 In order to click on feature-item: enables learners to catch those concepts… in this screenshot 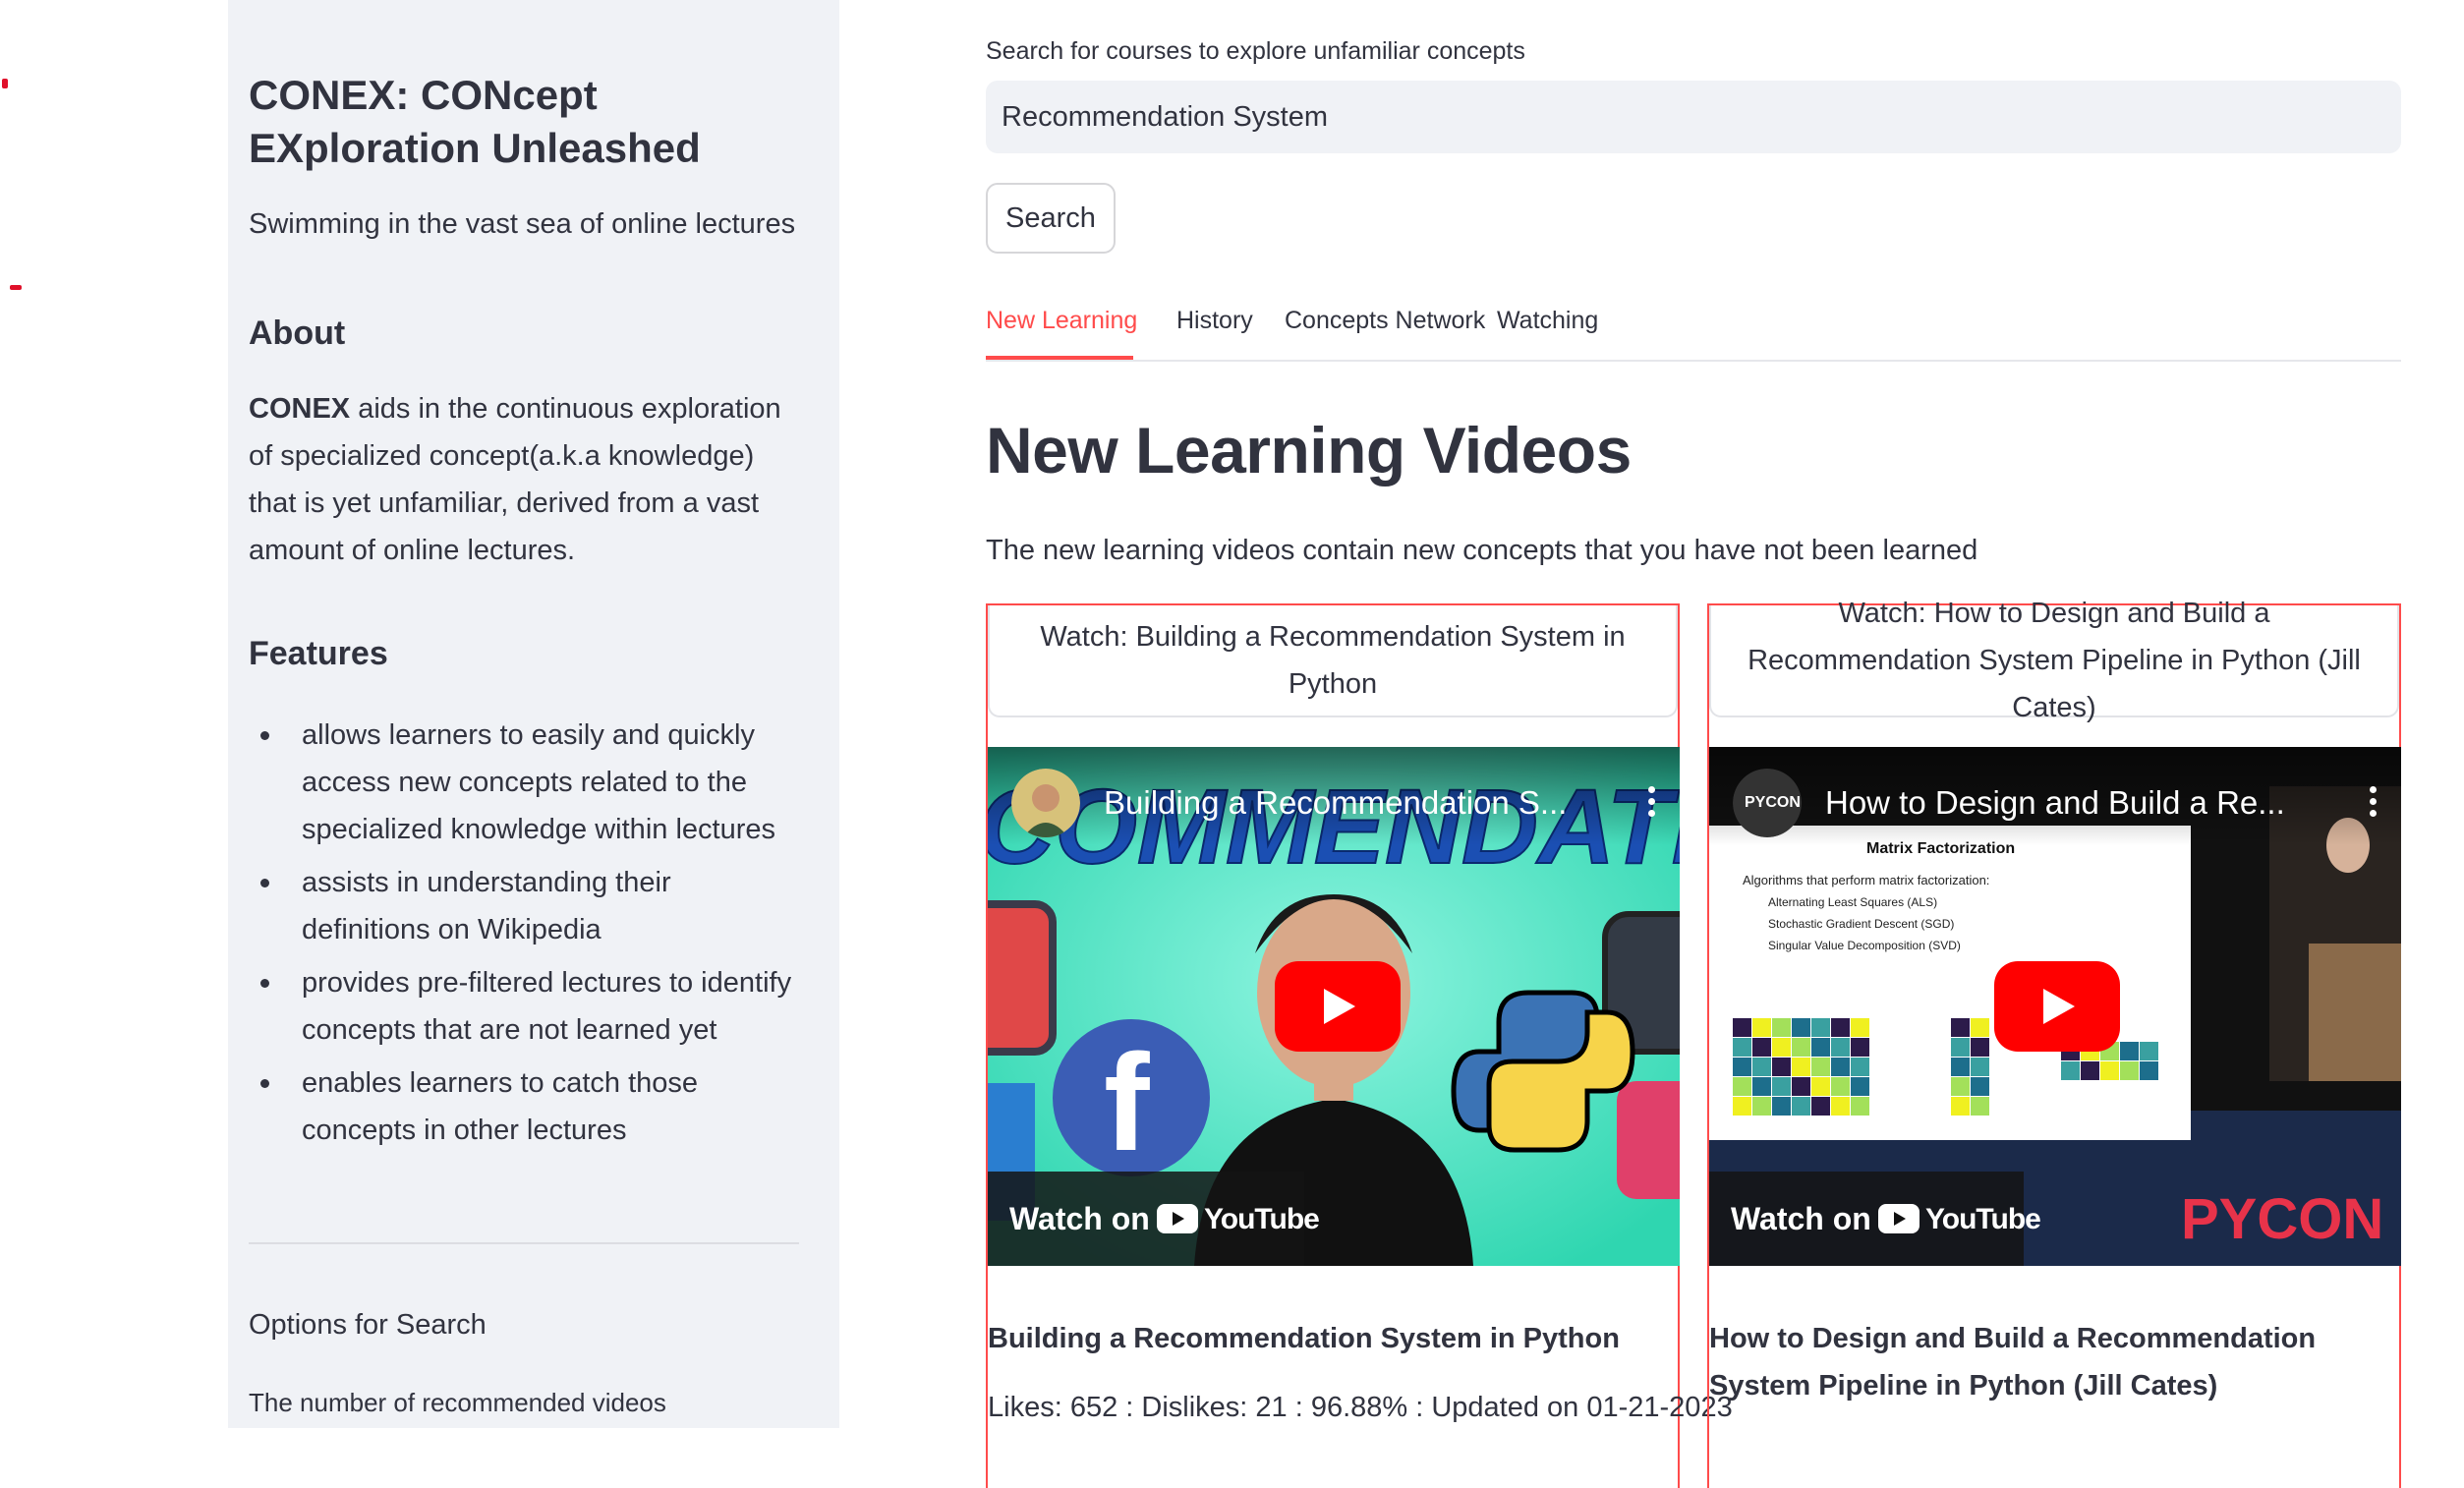, I will do `click(524, 1107)`.